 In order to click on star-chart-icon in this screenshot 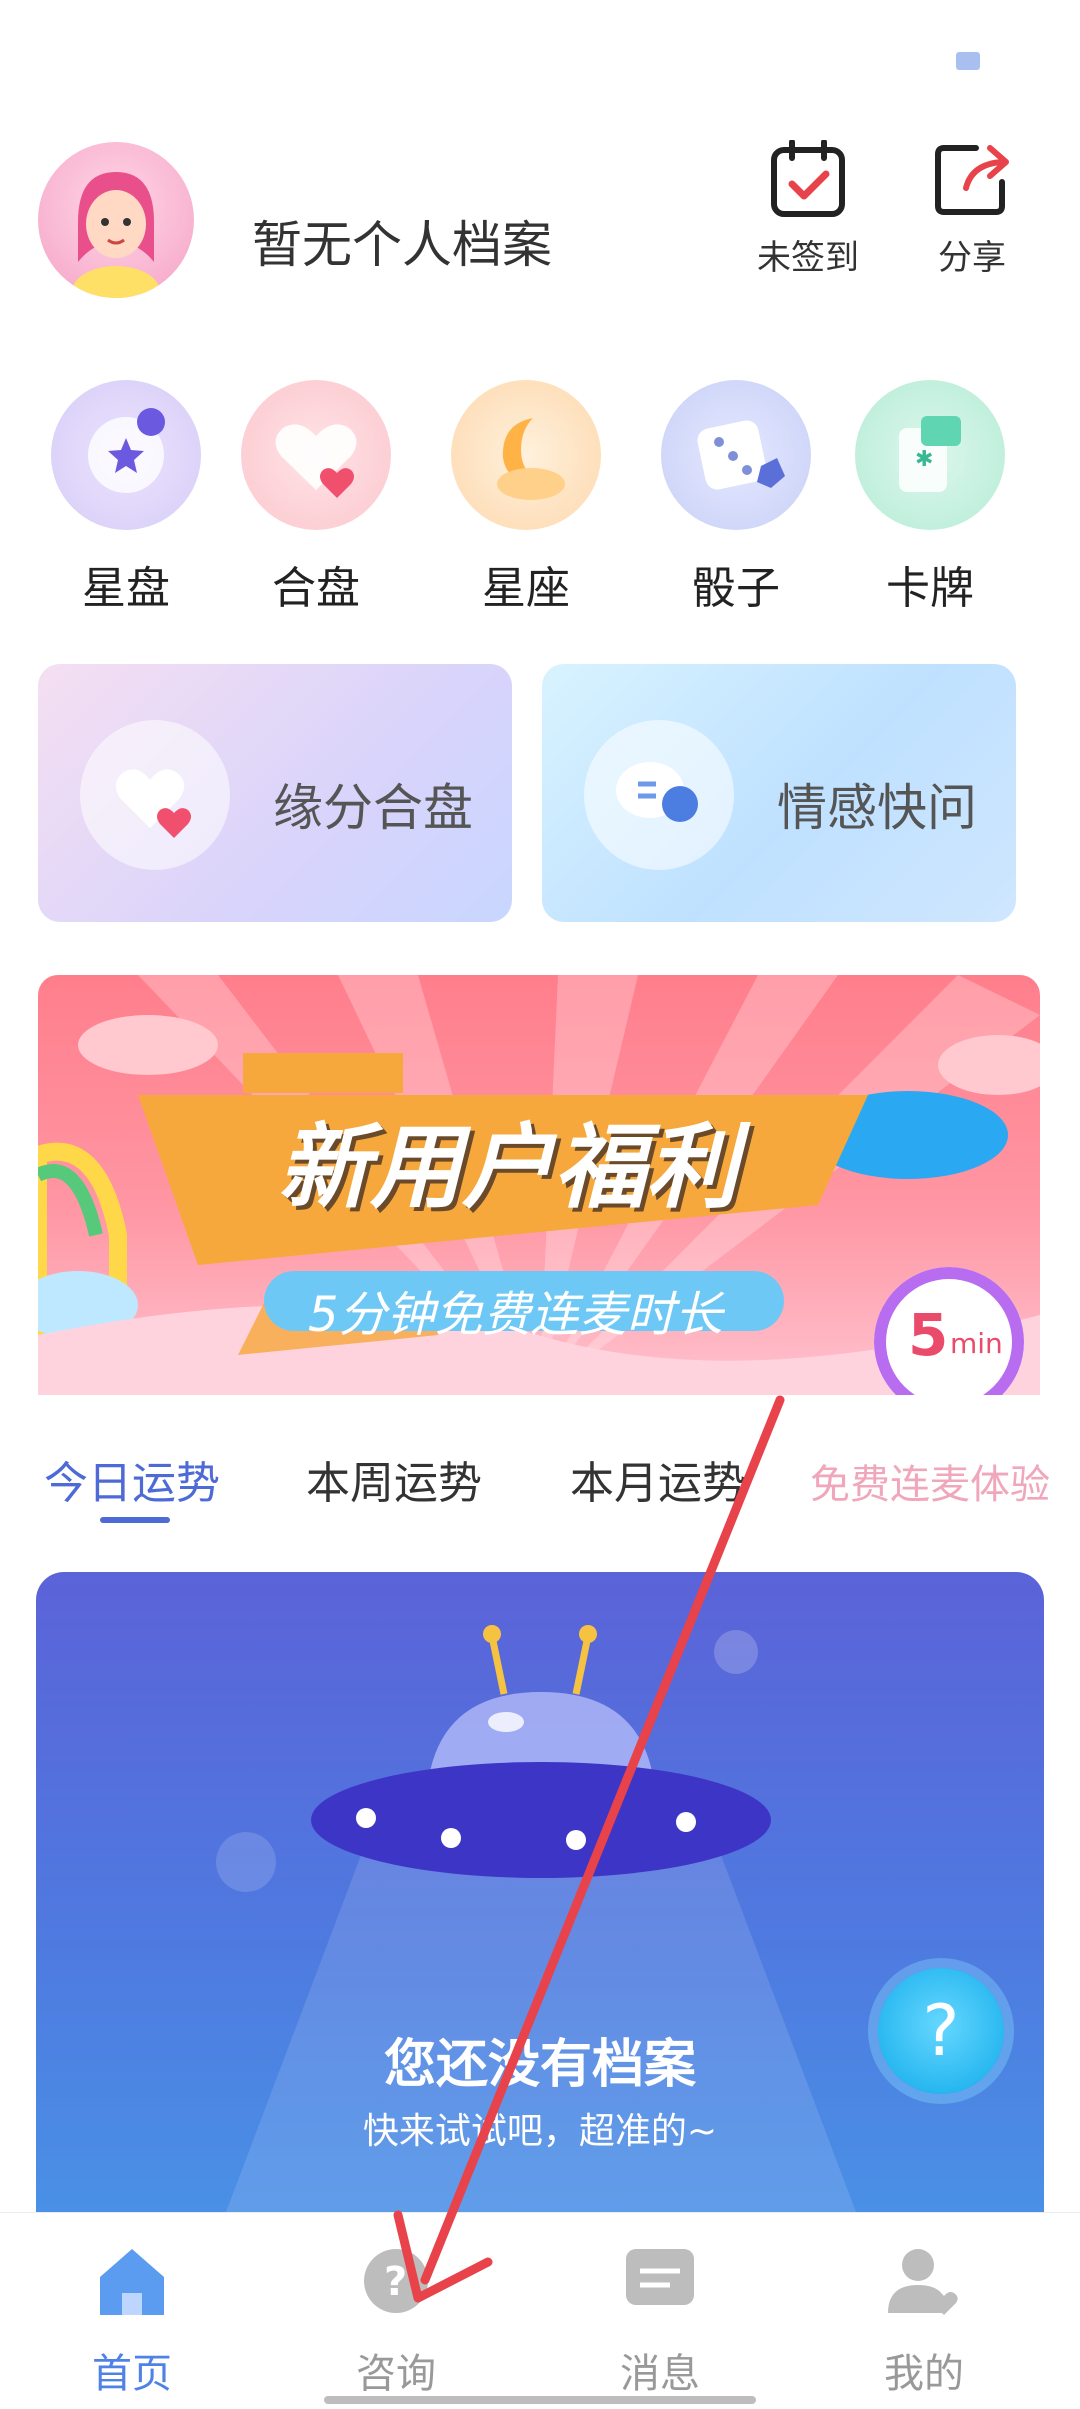, I will do `click(126, 455)`.